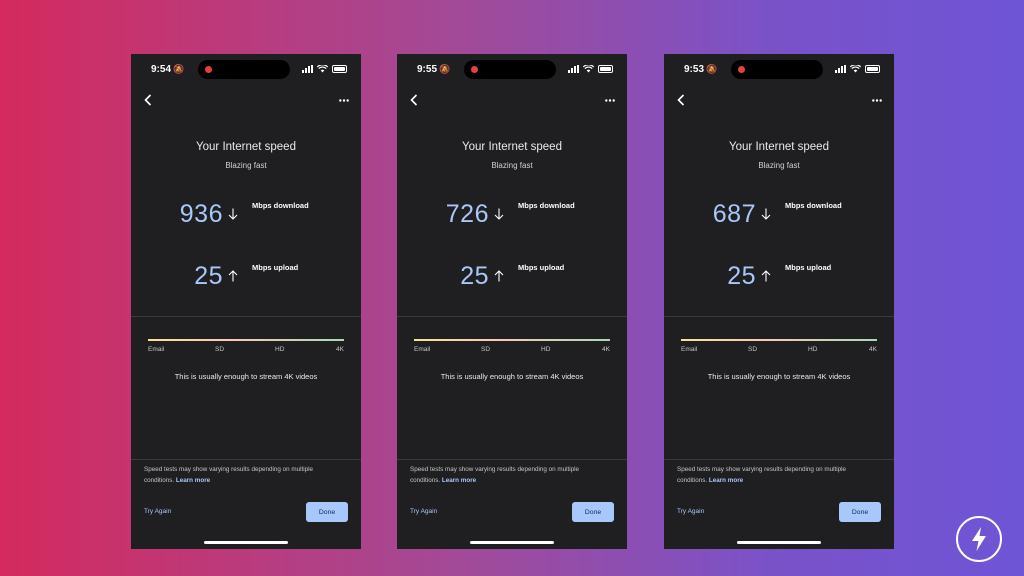 The width and height of the screenshot is (1024, 576). I want to click on status-bar: 9:53 🔕, so click(779, 70).